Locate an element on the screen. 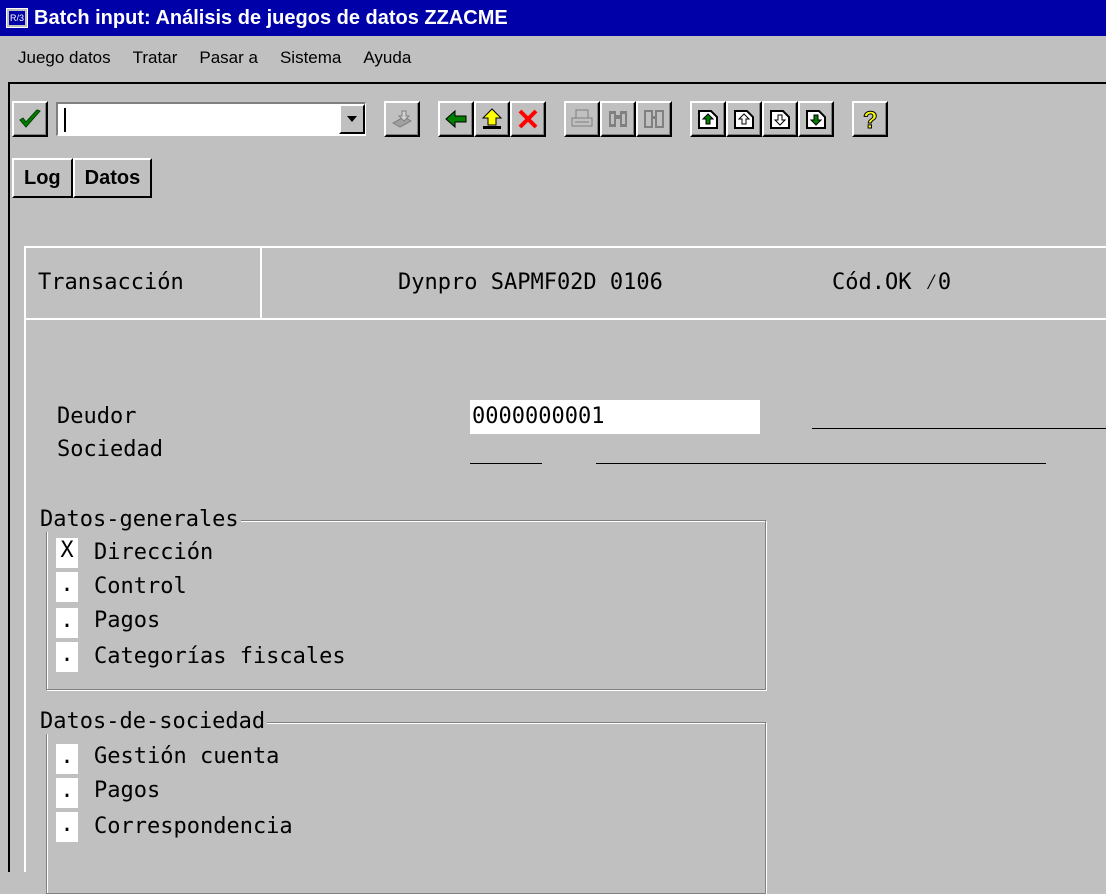 The image size is (1106, 894). cancel-button is located at coordinates (528, 119).